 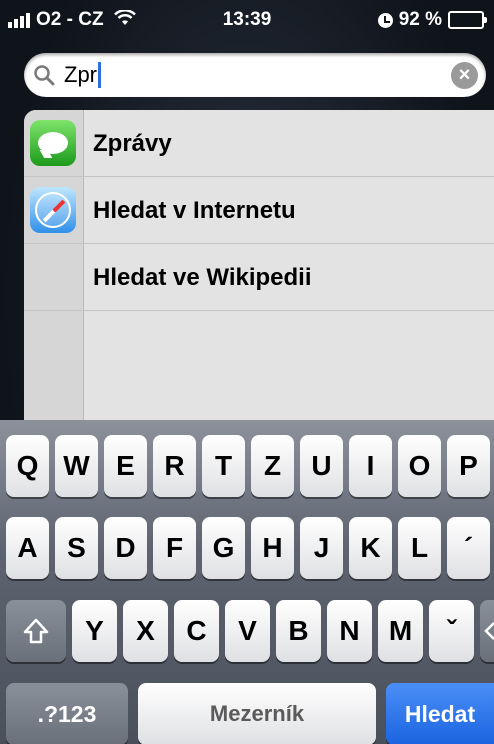 I want to click on text-cursor, so click(x=99, y=75).